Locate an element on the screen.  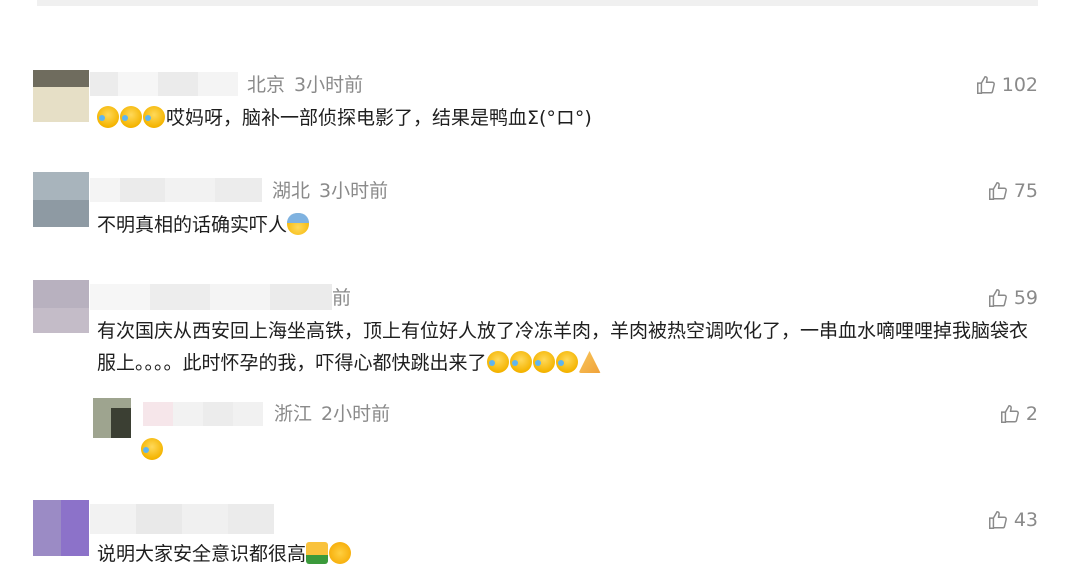
comment-time: 前 is located at coordinates (342, 298).